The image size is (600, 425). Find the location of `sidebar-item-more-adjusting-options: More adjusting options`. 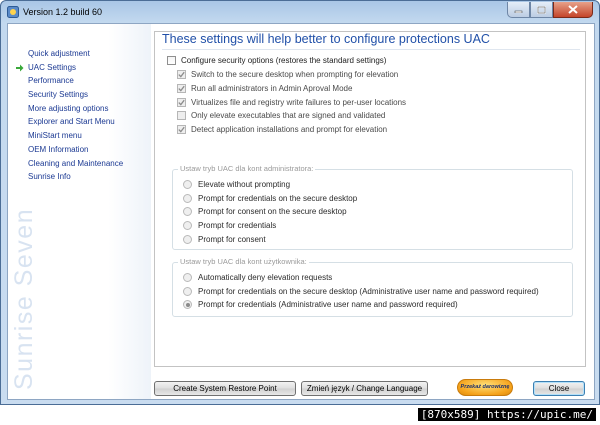

sidebar-item-more-adjusting-options: More adjusting options is located at coordinates (69, 109).